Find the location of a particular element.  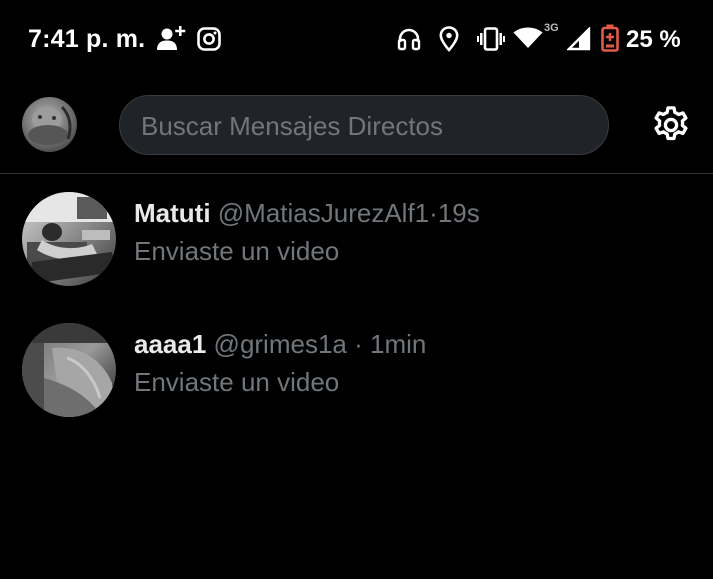

wifi-icon is located at coordinates (528, 37).